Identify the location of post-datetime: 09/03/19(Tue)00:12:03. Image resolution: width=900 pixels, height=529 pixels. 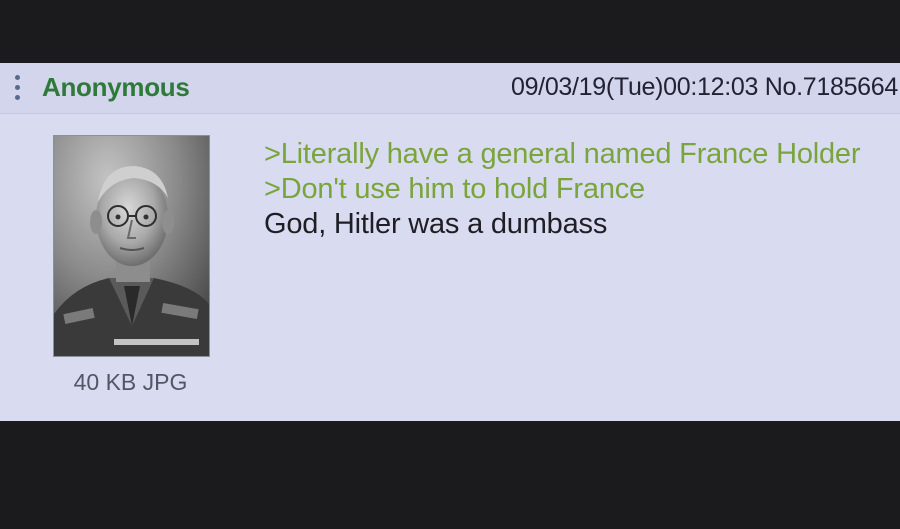
(634, 87).